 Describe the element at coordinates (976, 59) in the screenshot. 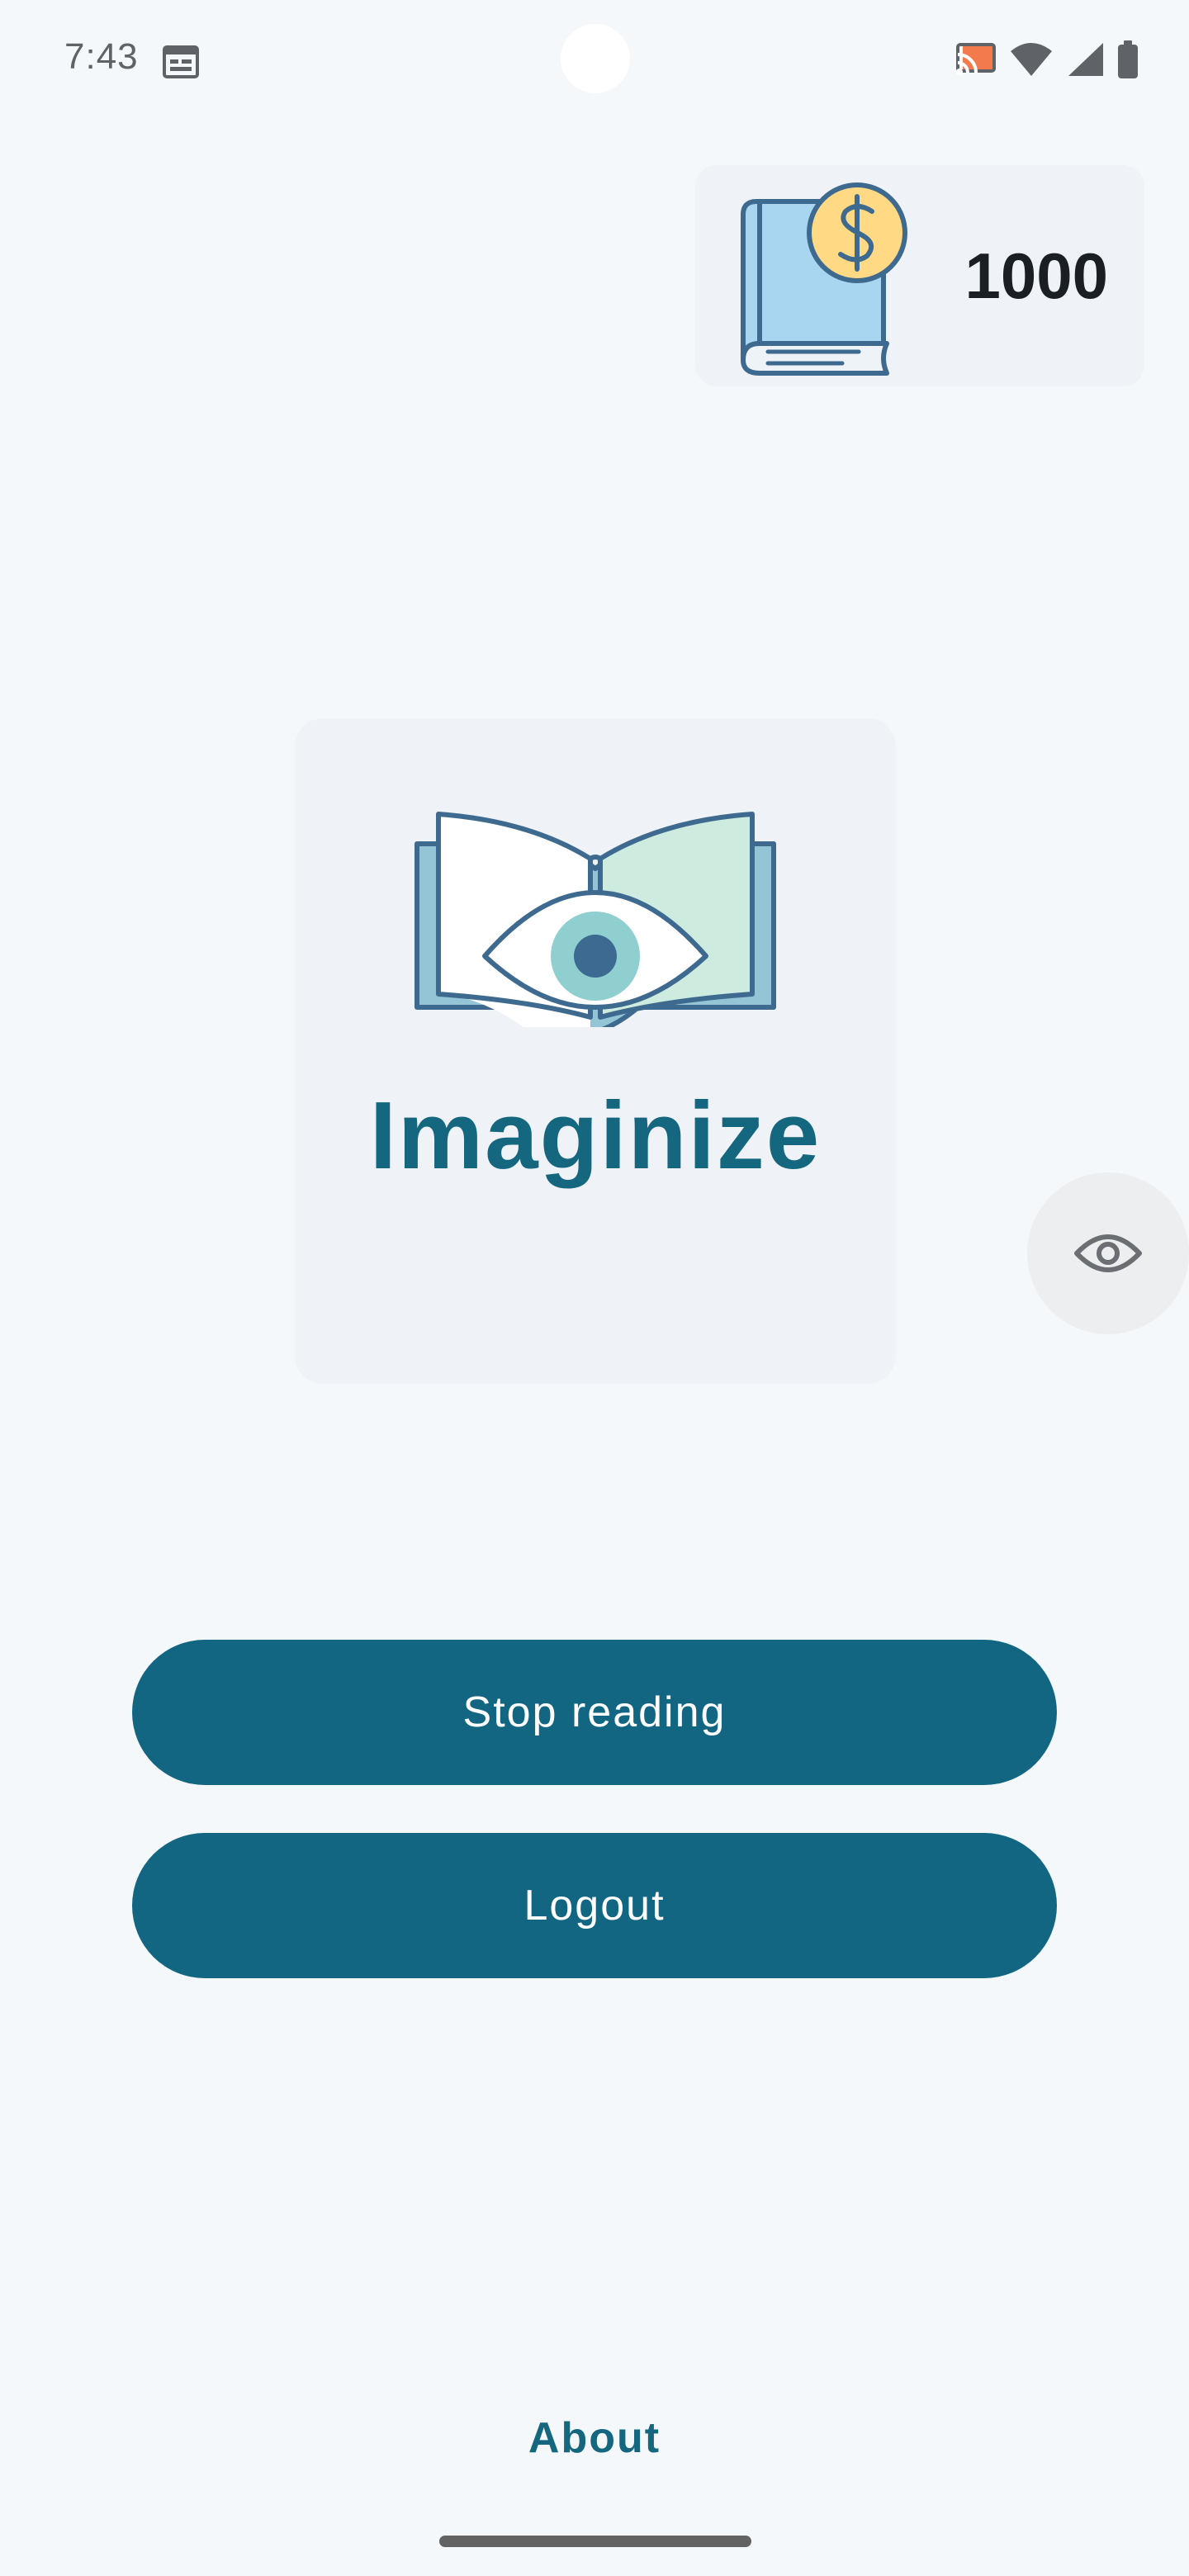

I see `cast-icon` at that location.